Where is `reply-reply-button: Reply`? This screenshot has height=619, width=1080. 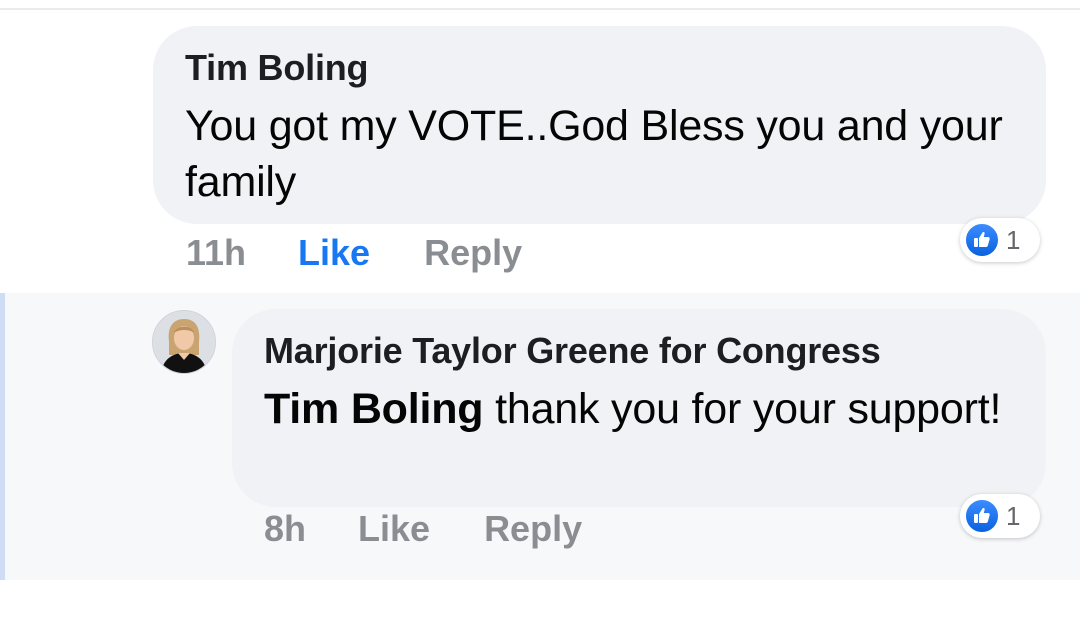 reply-reply-button: Reply is located at coordinates (533, 529).